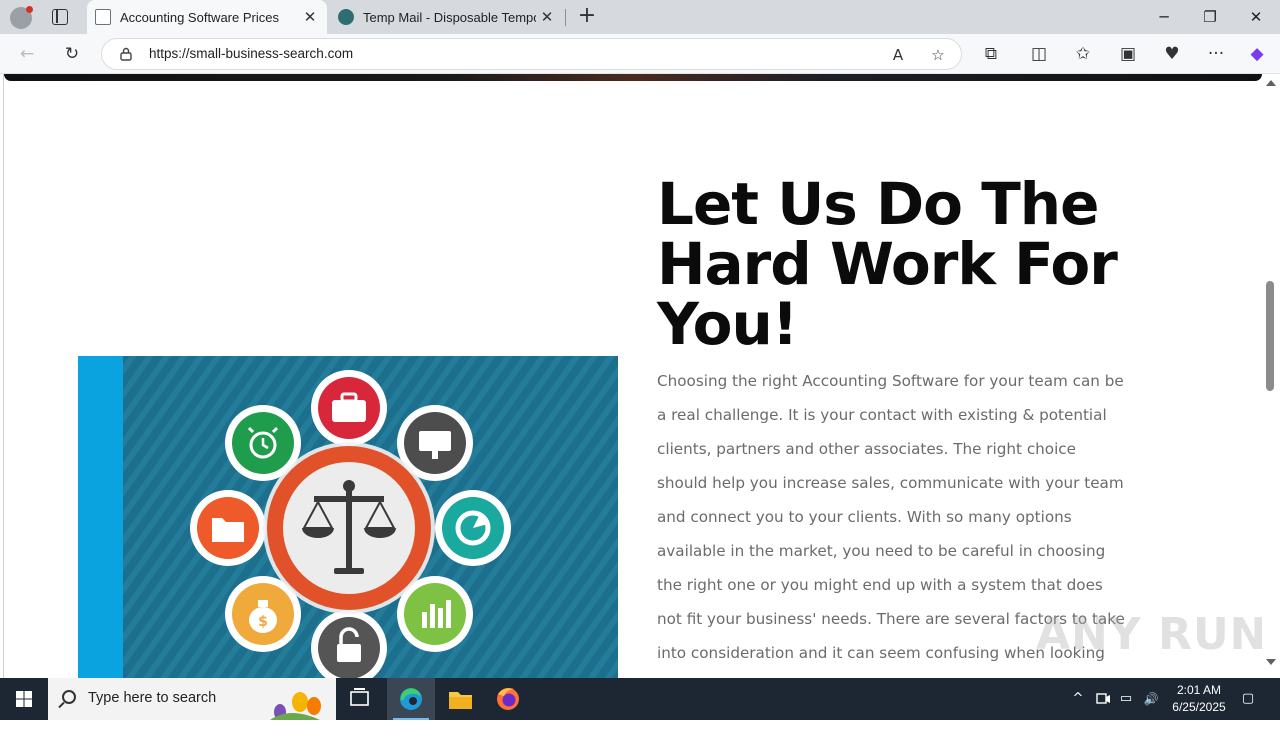 The height and width of the screenshot is (738, 1280). What do you see at coordinates (887, 264) in the screenshot?
I see `page-heading: Let Us Do The Hard Work For You!` at bounding box center [887, 264].